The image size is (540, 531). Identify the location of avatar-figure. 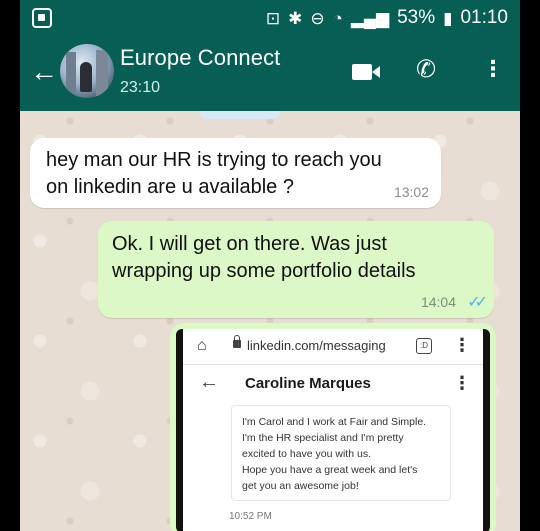
(86, 77).